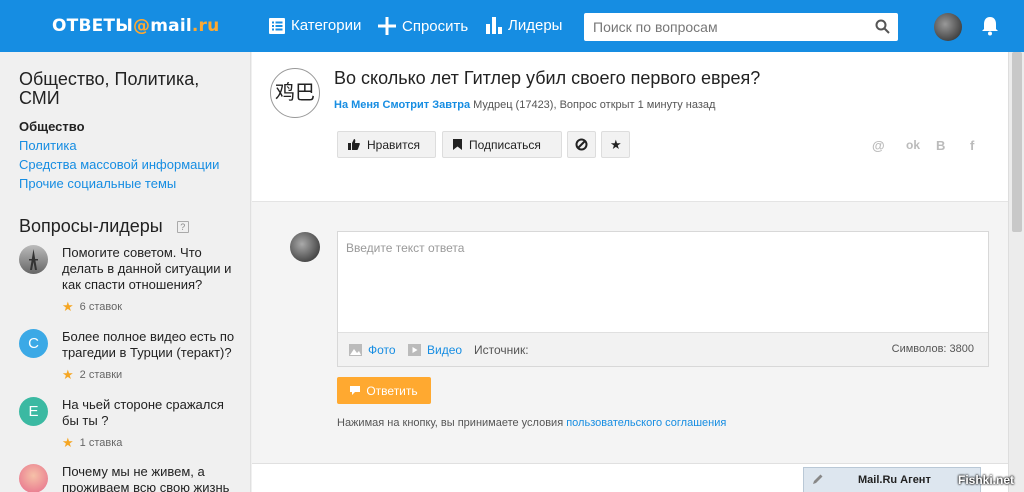  What do you see at coordinates (913, 145) in the screenshot?
I see `share-ok-icon: ok` at bounding box center [913, 145].